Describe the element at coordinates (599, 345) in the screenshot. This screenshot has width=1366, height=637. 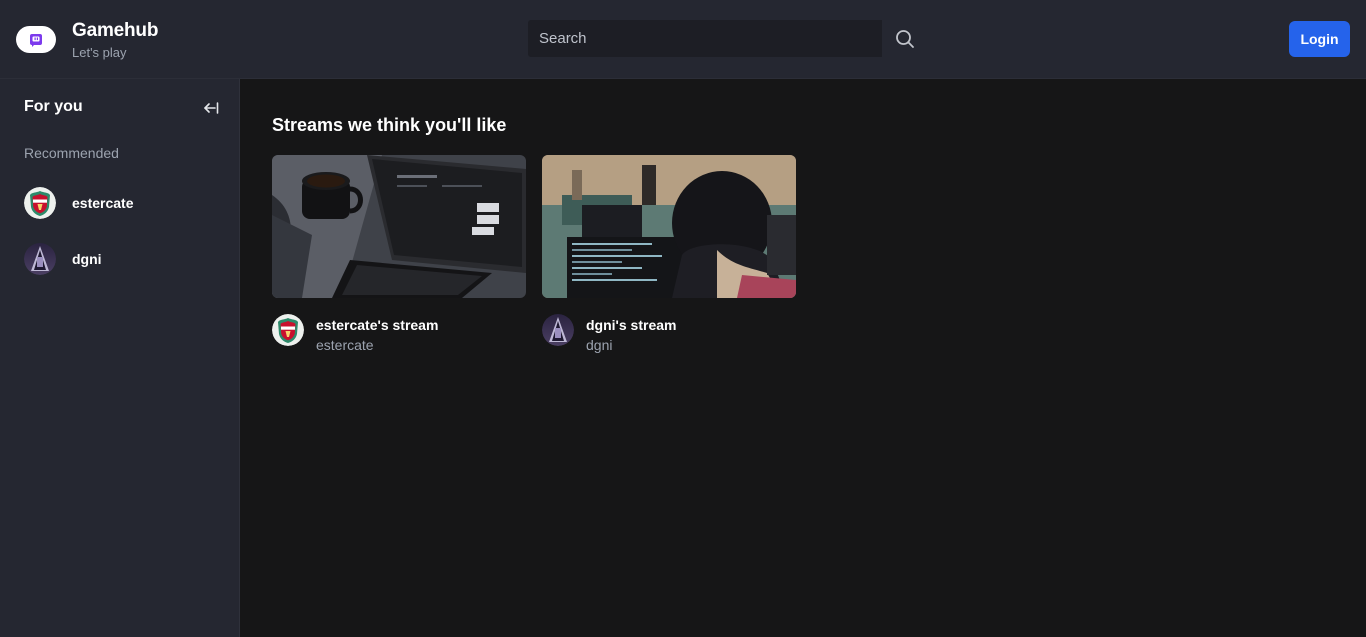
I see `stream-username: dgni` at that location.